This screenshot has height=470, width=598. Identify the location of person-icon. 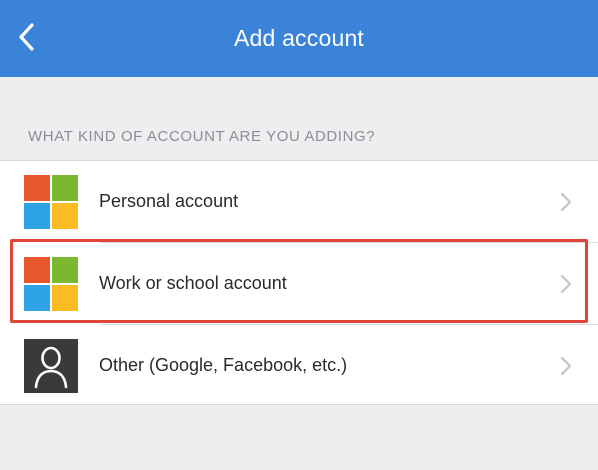
(51, 366).